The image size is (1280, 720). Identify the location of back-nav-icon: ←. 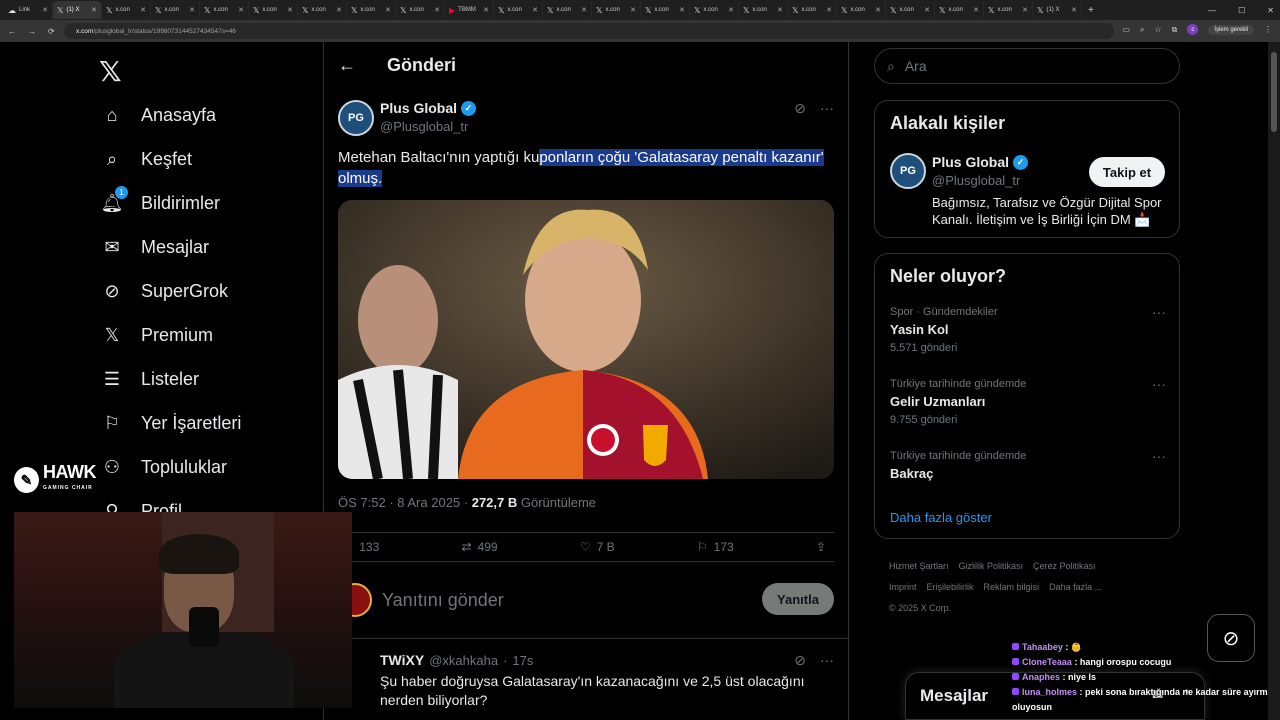
(12, 31).